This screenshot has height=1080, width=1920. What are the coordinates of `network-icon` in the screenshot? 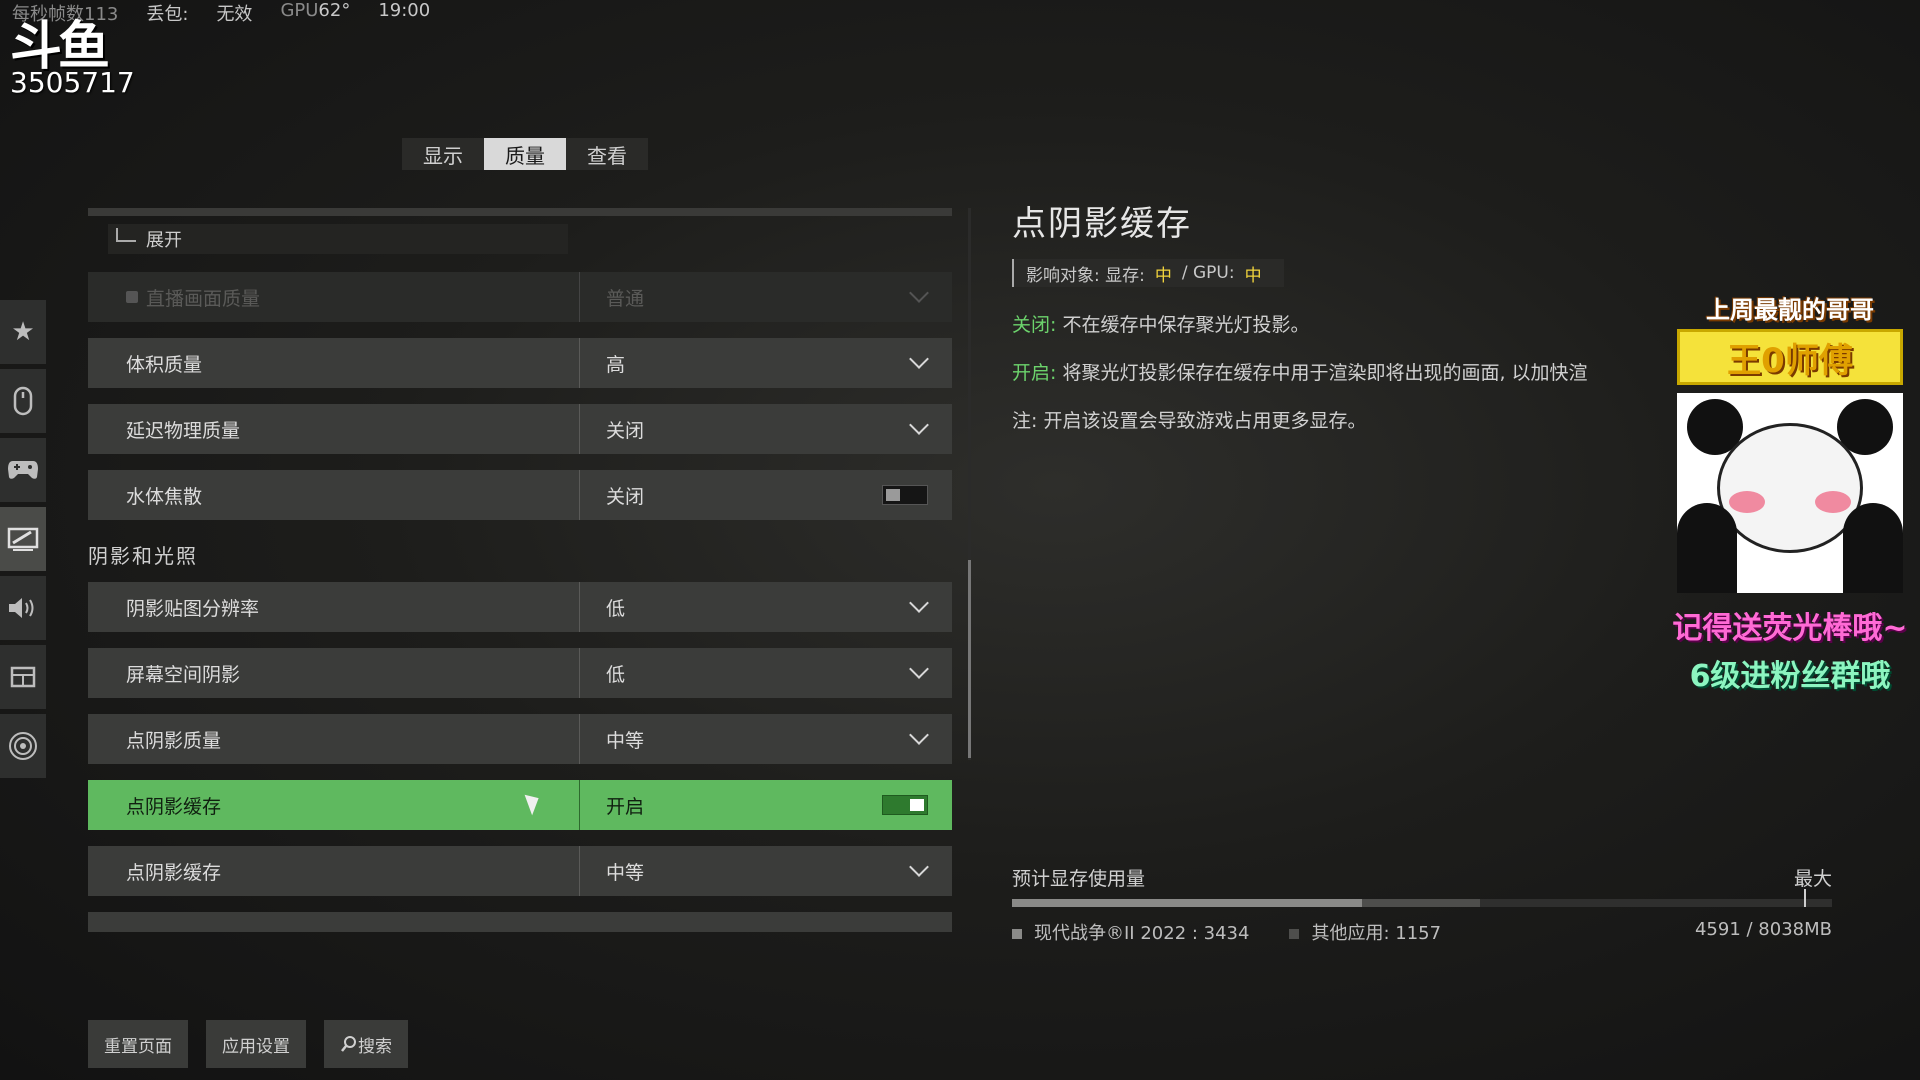 It's located at (23, 746).